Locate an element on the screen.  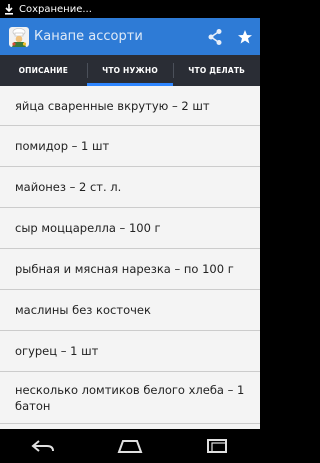
list-item: сыр моццарелла – 100 г is located at coordinates (130, 228).